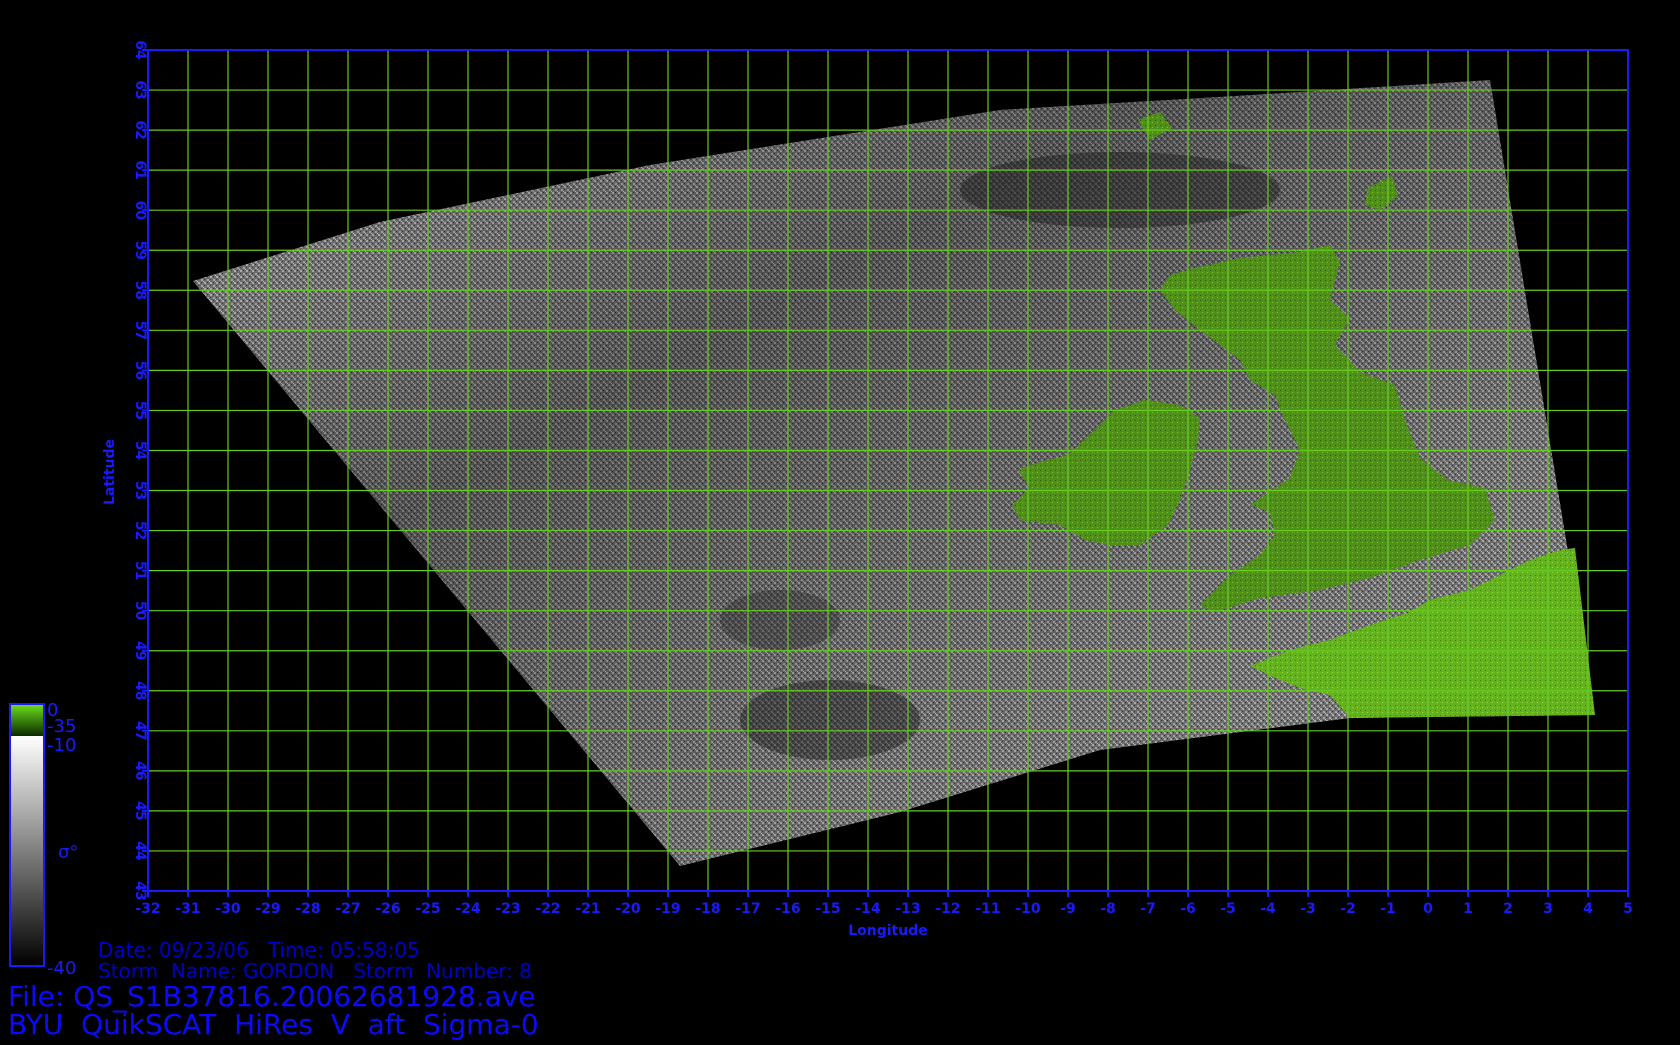 The width and height of the screenshot is (1680, 1045). I want to click on longitude-tick-label: -10, so click(1028, 909).